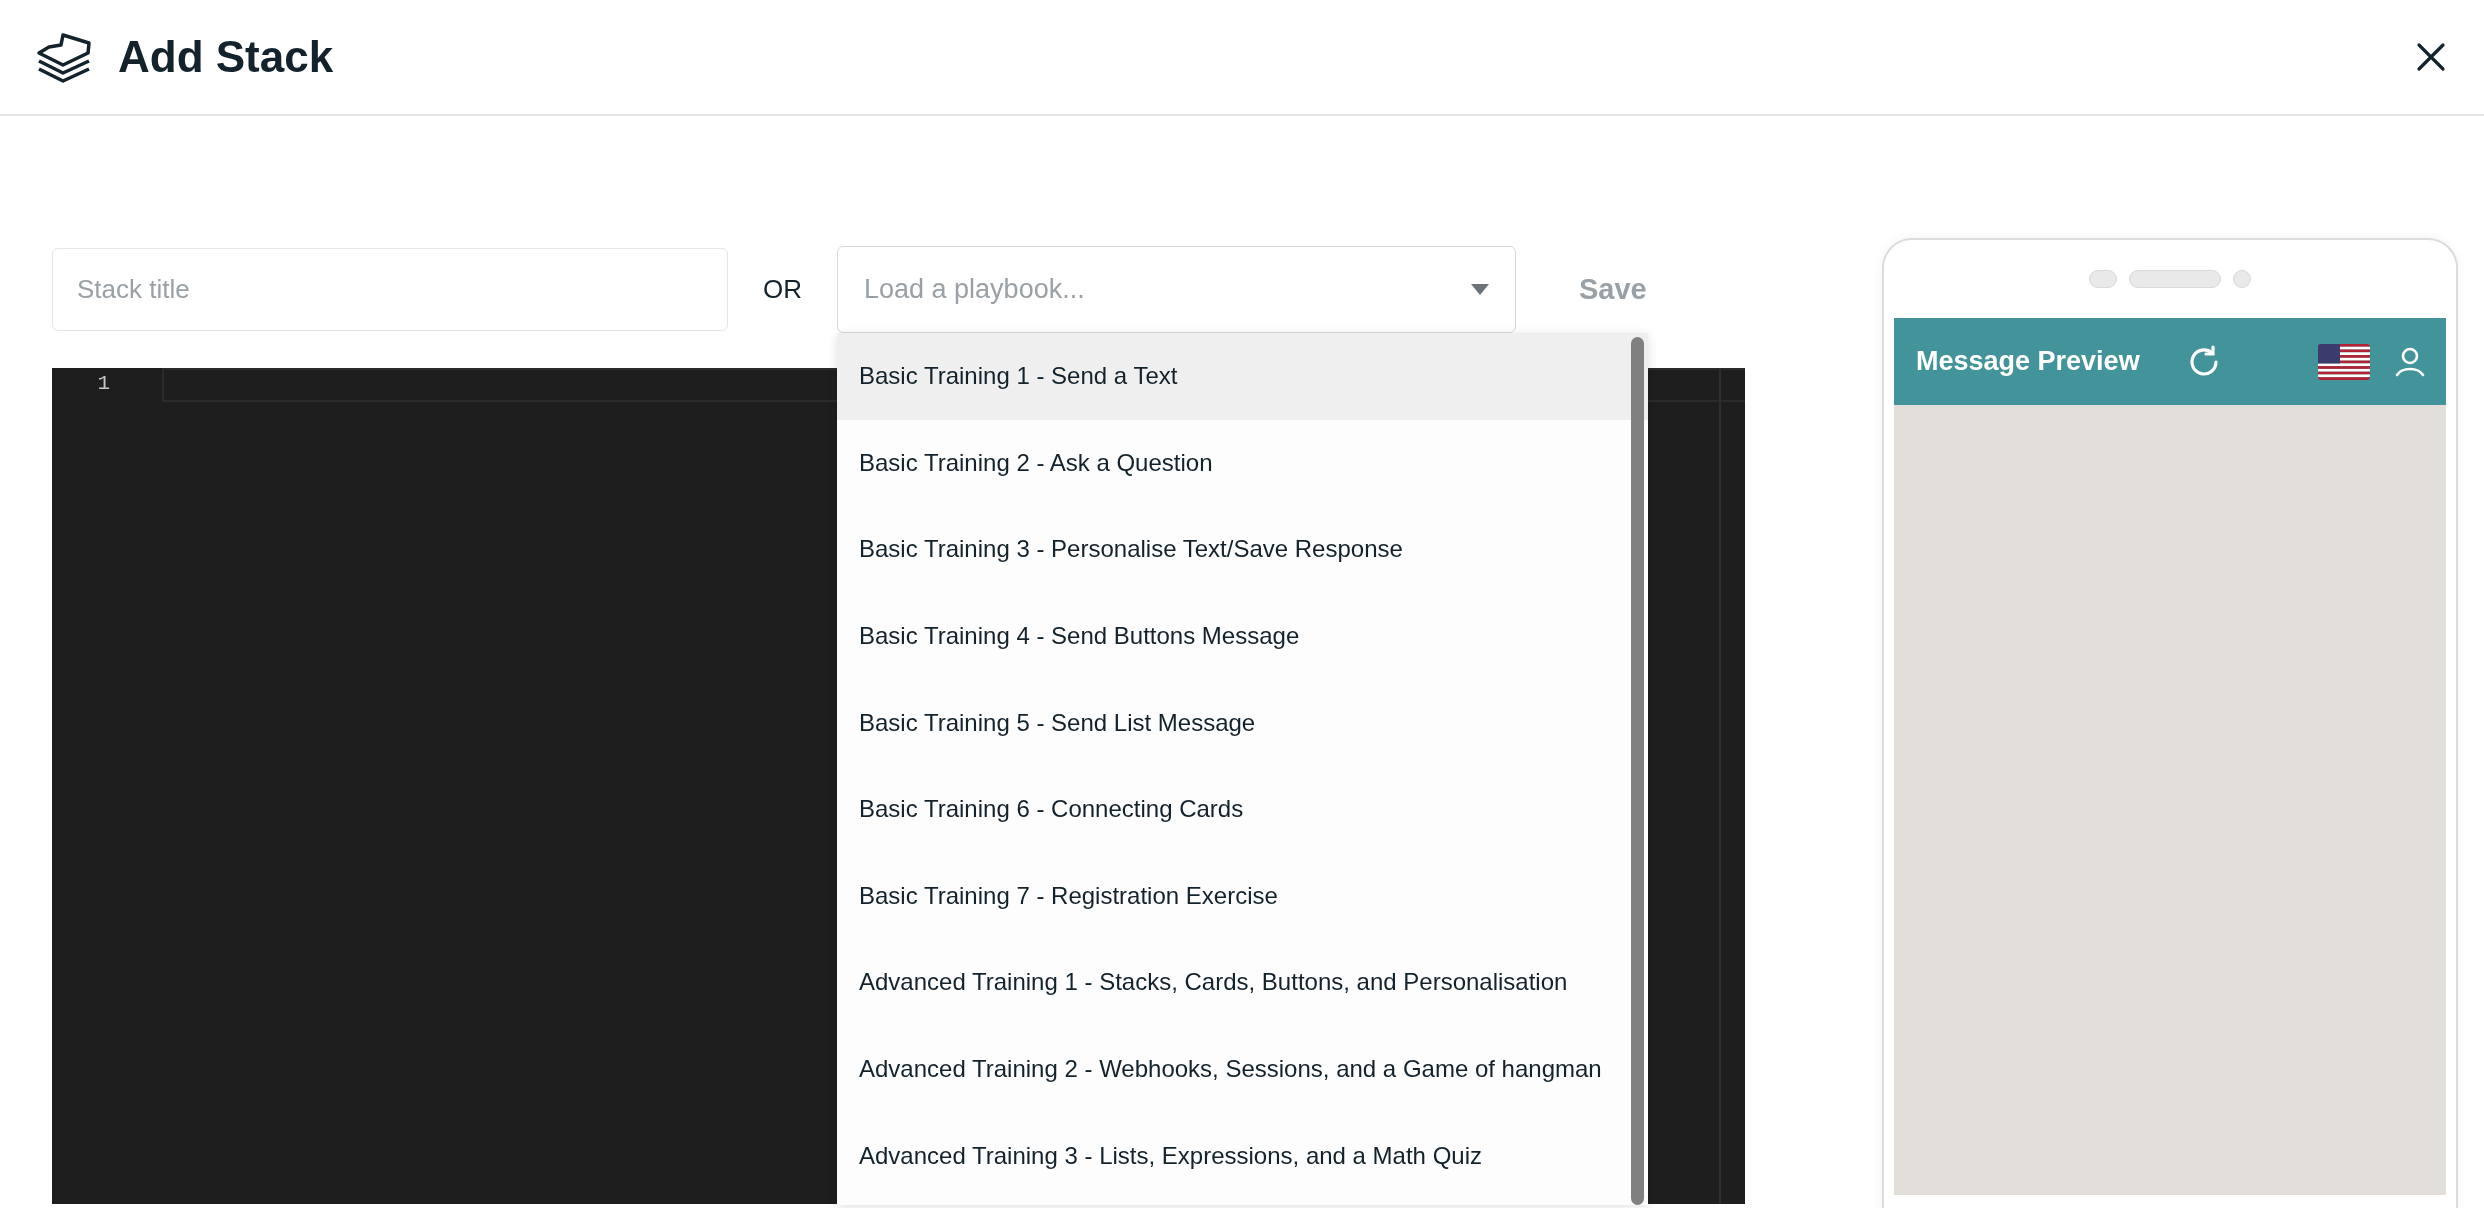 This screenshot has height=1208, width=2484. I want to click on window-title: Add Stack, so click(226, 57).